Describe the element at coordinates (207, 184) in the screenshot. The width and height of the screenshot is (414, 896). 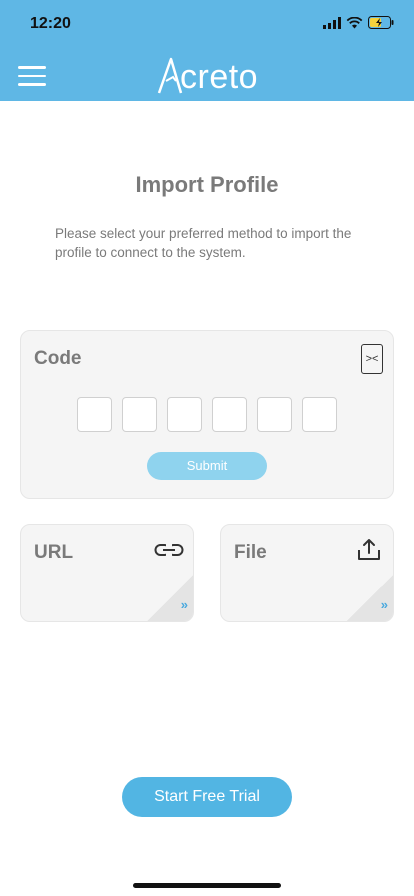
I see `page-title: Import Profile` at that location.